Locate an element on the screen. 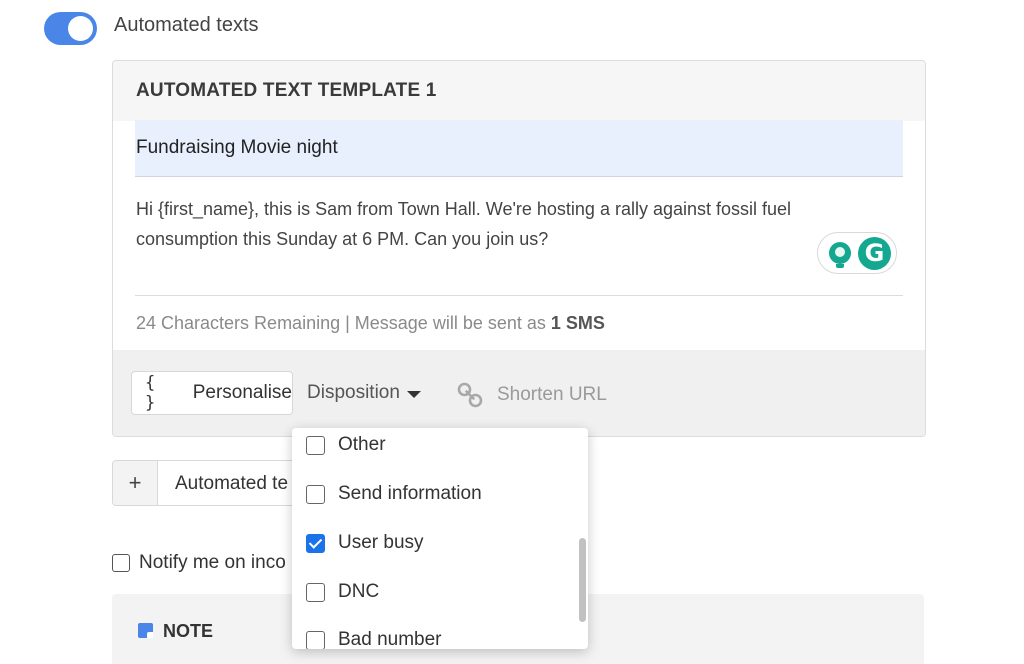 This screenshot has width=1024, height=664. disposition-option-send-information: Send information is located at coordinates (394, 494).